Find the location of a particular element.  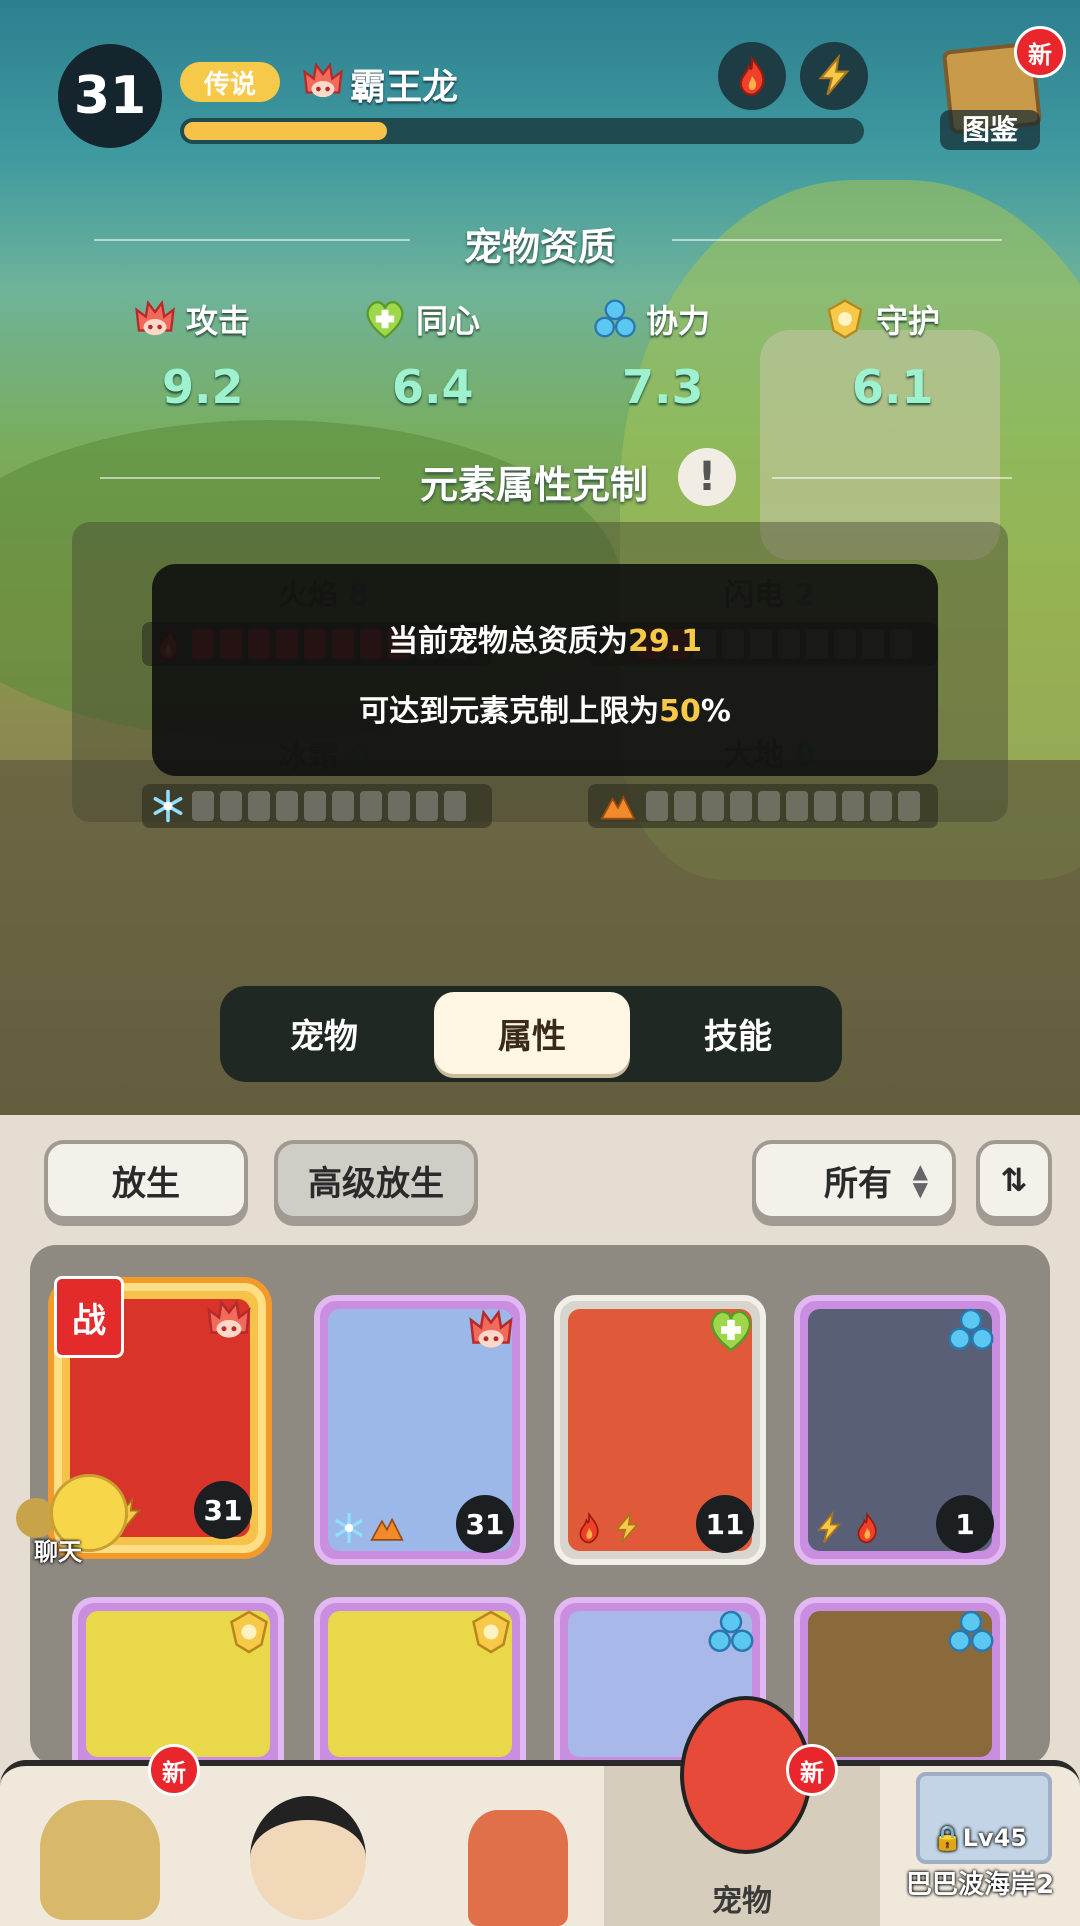

chat-button: 聊天 is located at coordinates (72, 1520).